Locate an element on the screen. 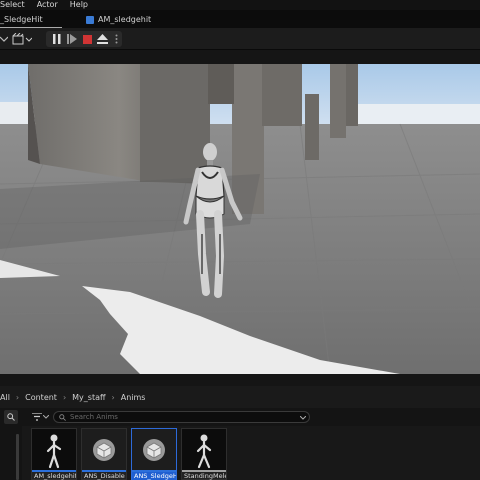 This screenshot has width=480, height=480. asset-tile-ans-sledgehit: ANS_SledgeHit is located at coordinates (154, 454).